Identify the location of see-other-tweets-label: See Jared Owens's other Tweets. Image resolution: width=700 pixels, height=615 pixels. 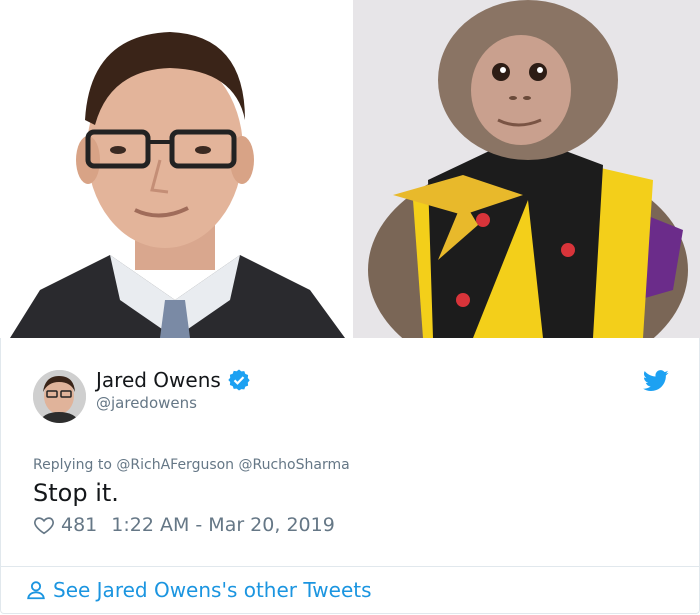
(212, 590).